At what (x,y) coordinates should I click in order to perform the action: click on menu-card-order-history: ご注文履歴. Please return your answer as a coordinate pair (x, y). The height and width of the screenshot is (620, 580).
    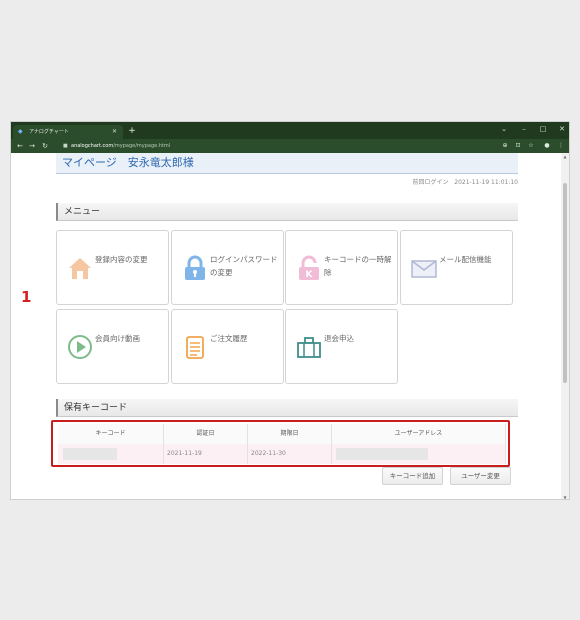
    Looking at the image, I should click on (227, 346).